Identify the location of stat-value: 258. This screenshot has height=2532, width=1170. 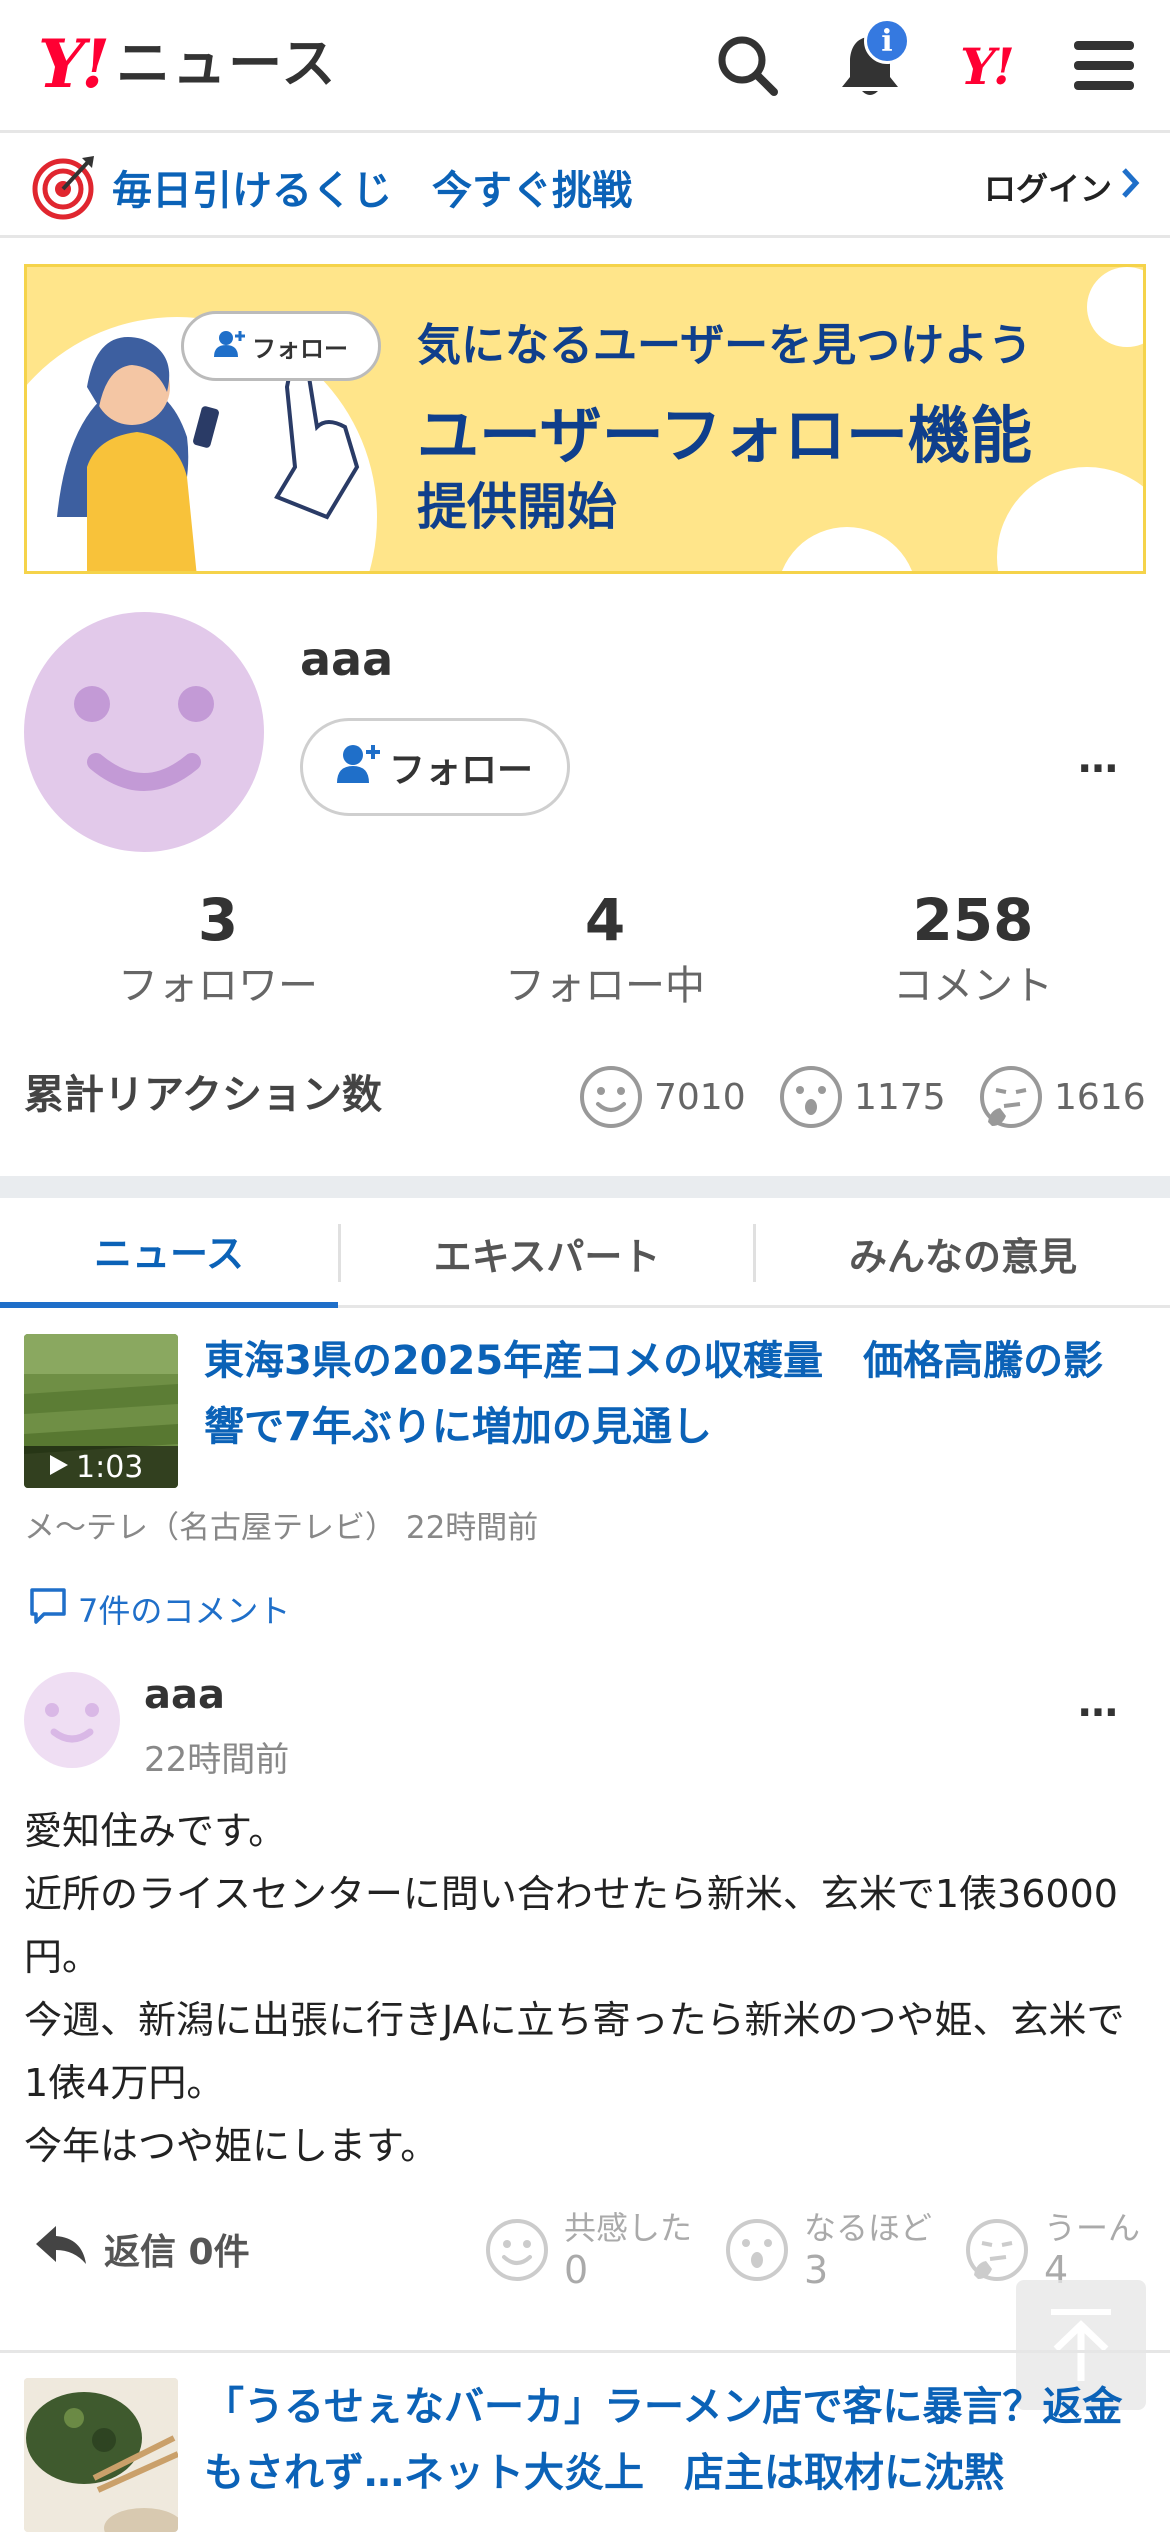
(973, 920).